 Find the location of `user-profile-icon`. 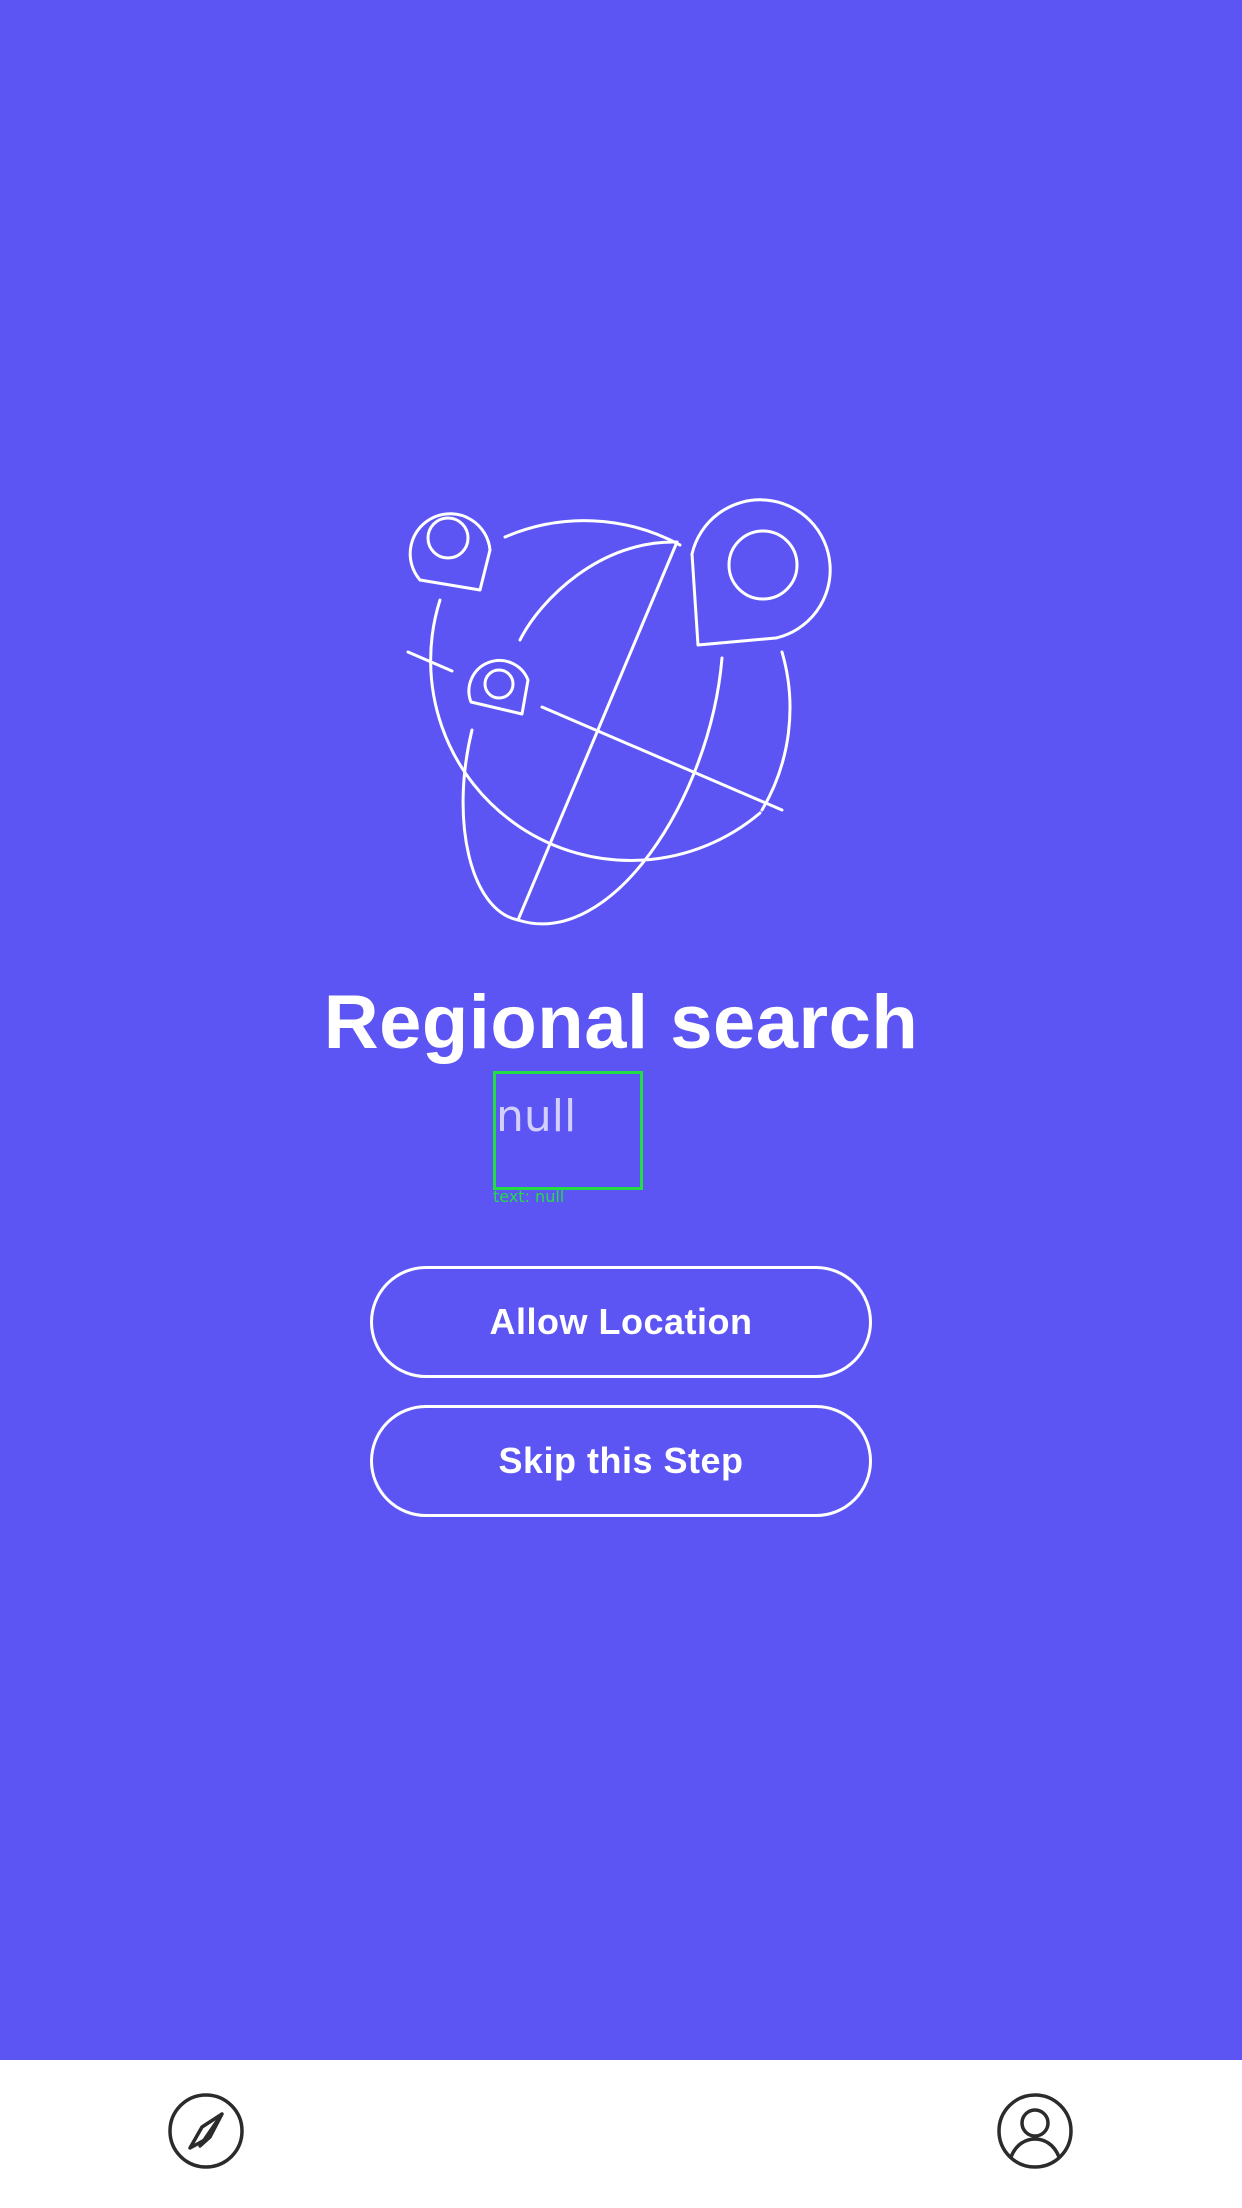

user-profile-icon is located at coordinates (1035, 2131).